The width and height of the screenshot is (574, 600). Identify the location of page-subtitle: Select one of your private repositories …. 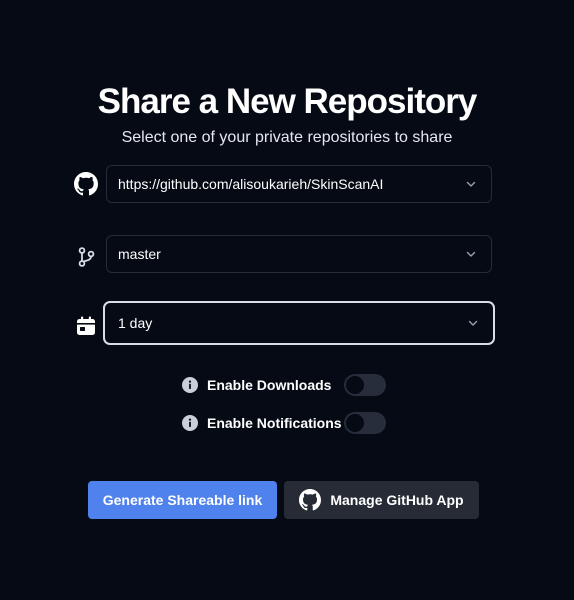
(287, 137).